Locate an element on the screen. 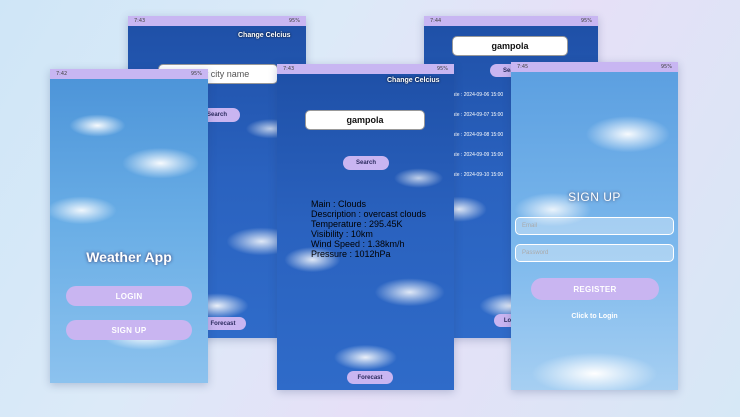 The height and width of the screenshot is (417, 740). forecast-date: Date : 2024-09-07 15:00 is located at coordinates (476, 115).